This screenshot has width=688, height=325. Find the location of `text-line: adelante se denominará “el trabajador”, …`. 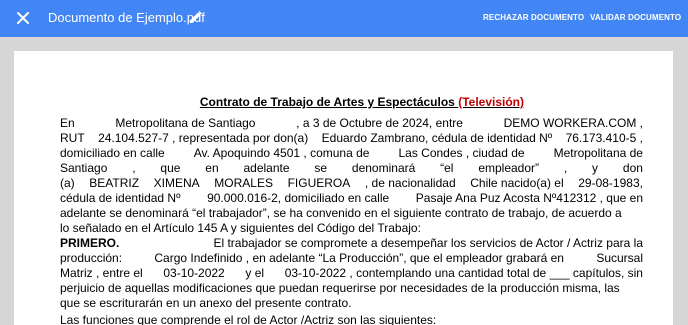

text-line: adelante se denominará “el trabajador”, … is located at coordinates (341, 213).